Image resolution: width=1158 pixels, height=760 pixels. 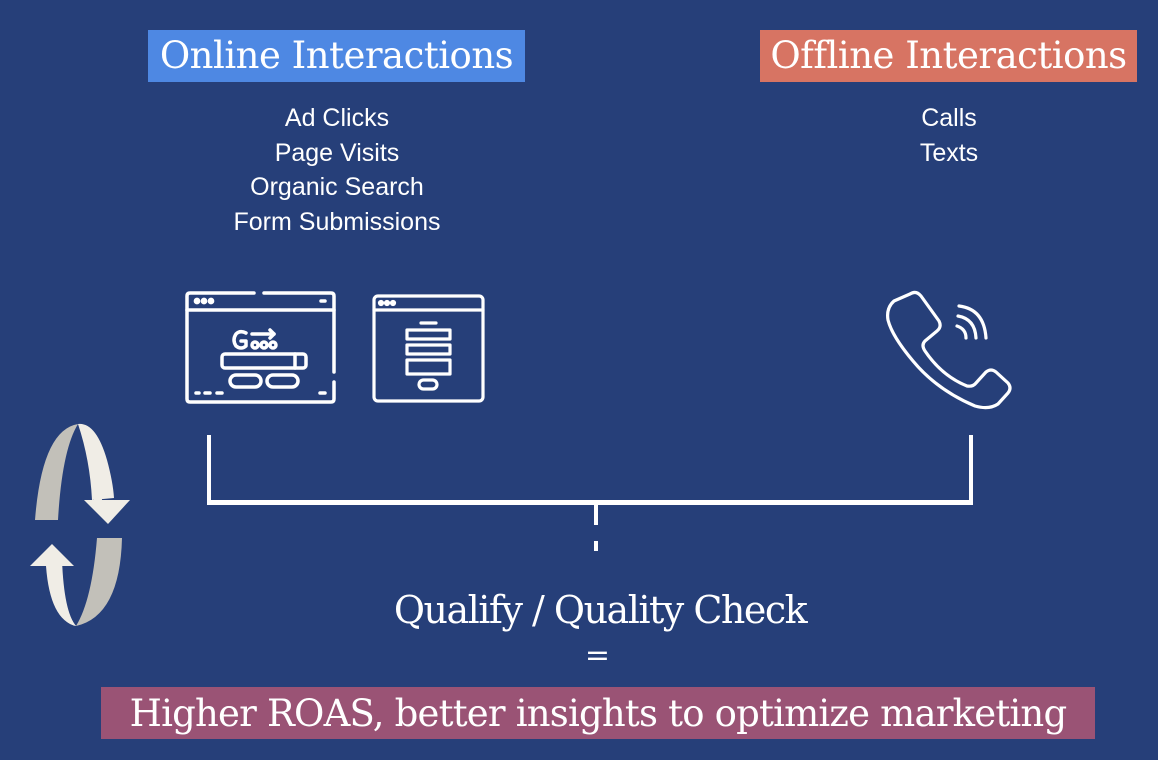 What do you see at coordinates (948, 56) in the screenshot?
I see `offline-interactions-heading: Offline Interactions` at bounding box center [948, 56].